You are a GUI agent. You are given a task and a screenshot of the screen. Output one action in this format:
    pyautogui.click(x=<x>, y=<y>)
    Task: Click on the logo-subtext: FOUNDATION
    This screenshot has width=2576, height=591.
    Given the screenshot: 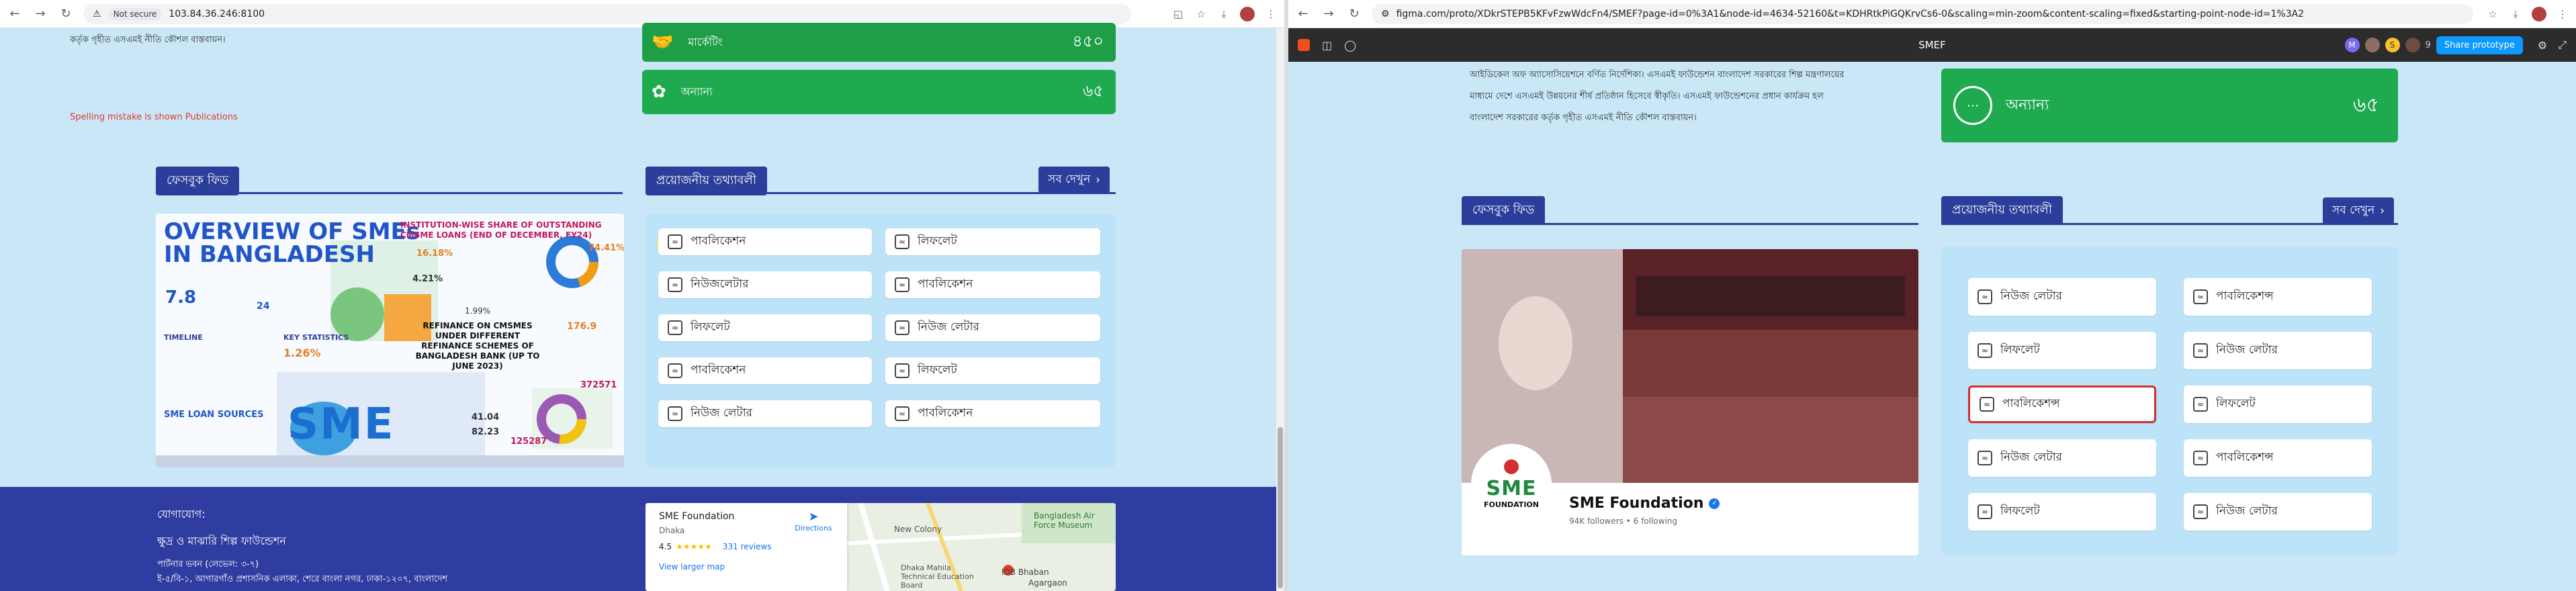 What is the action you would take?
    pyautogui.click(x=1512, y=505)
    